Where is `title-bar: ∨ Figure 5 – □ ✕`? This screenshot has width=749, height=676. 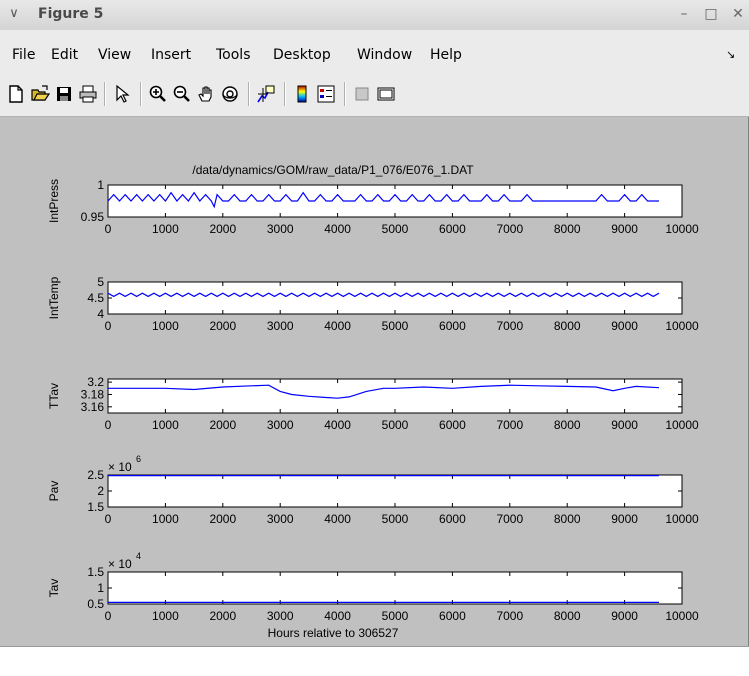
title-bar: ∨ Figure 5 – □ ✕ is located at coordinates (374, 15).